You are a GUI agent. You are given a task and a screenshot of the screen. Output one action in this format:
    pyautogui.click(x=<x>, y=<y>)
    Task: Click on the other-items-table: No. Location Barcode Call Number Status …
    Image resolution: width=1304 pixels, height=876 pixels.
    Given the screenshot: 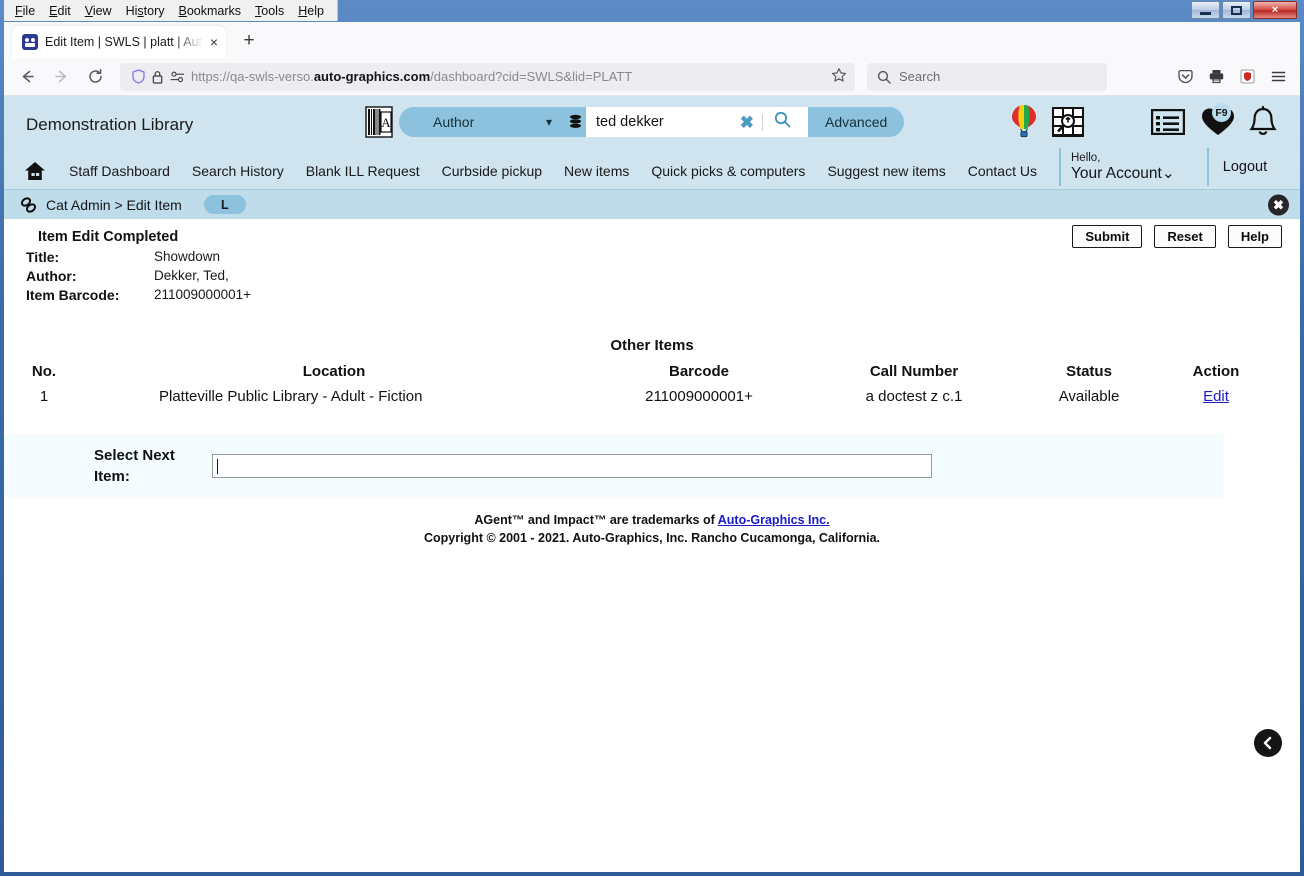 What is the action you would take?
    pyautogui.click(x=636, y=385)
    